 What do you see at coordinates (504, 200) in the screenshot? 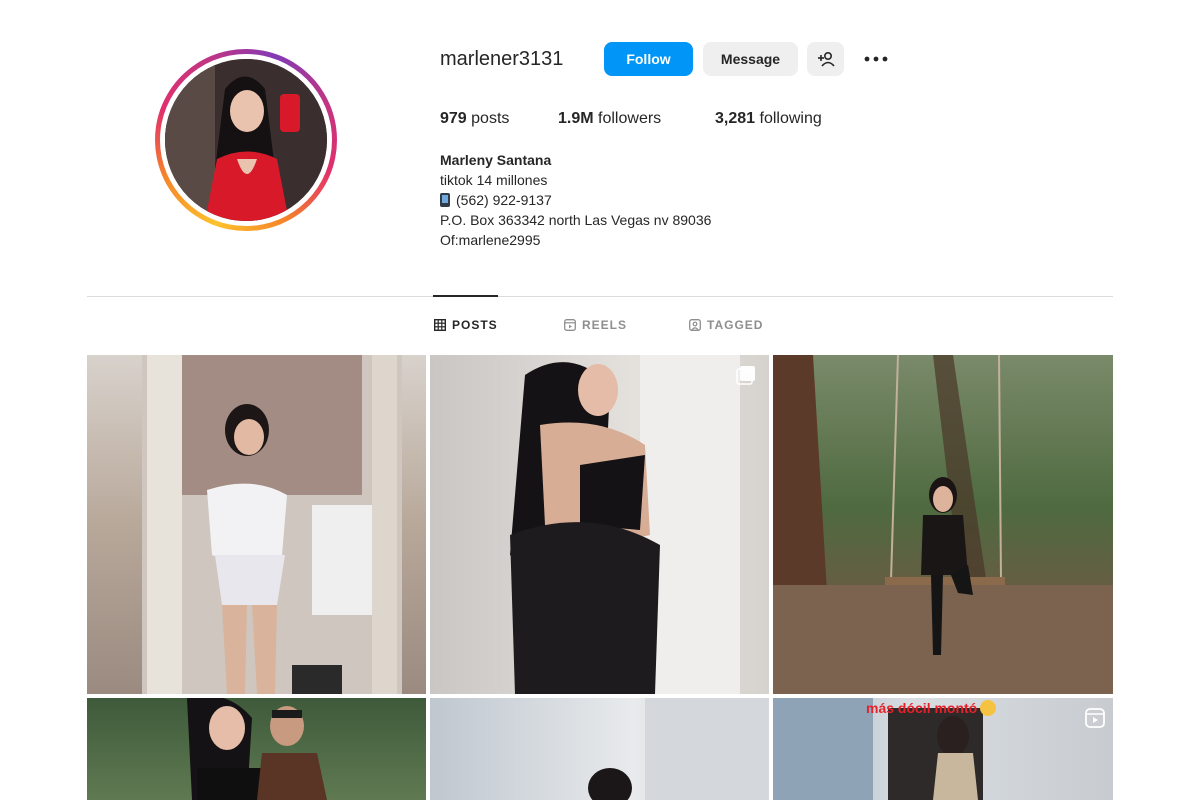
I see `bio-phone-number: (562) 922-9137` at bounding box center [504, 200].